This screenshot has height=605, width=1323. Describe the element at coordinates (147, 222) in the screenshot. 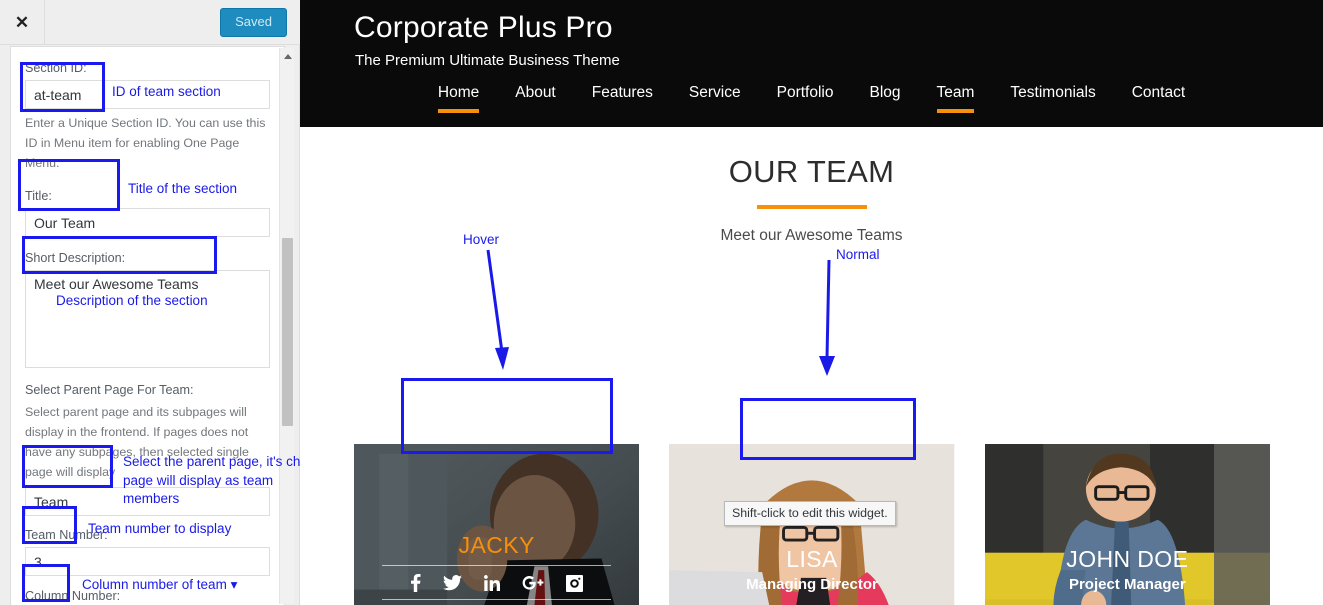

I see `title-input` at that location.